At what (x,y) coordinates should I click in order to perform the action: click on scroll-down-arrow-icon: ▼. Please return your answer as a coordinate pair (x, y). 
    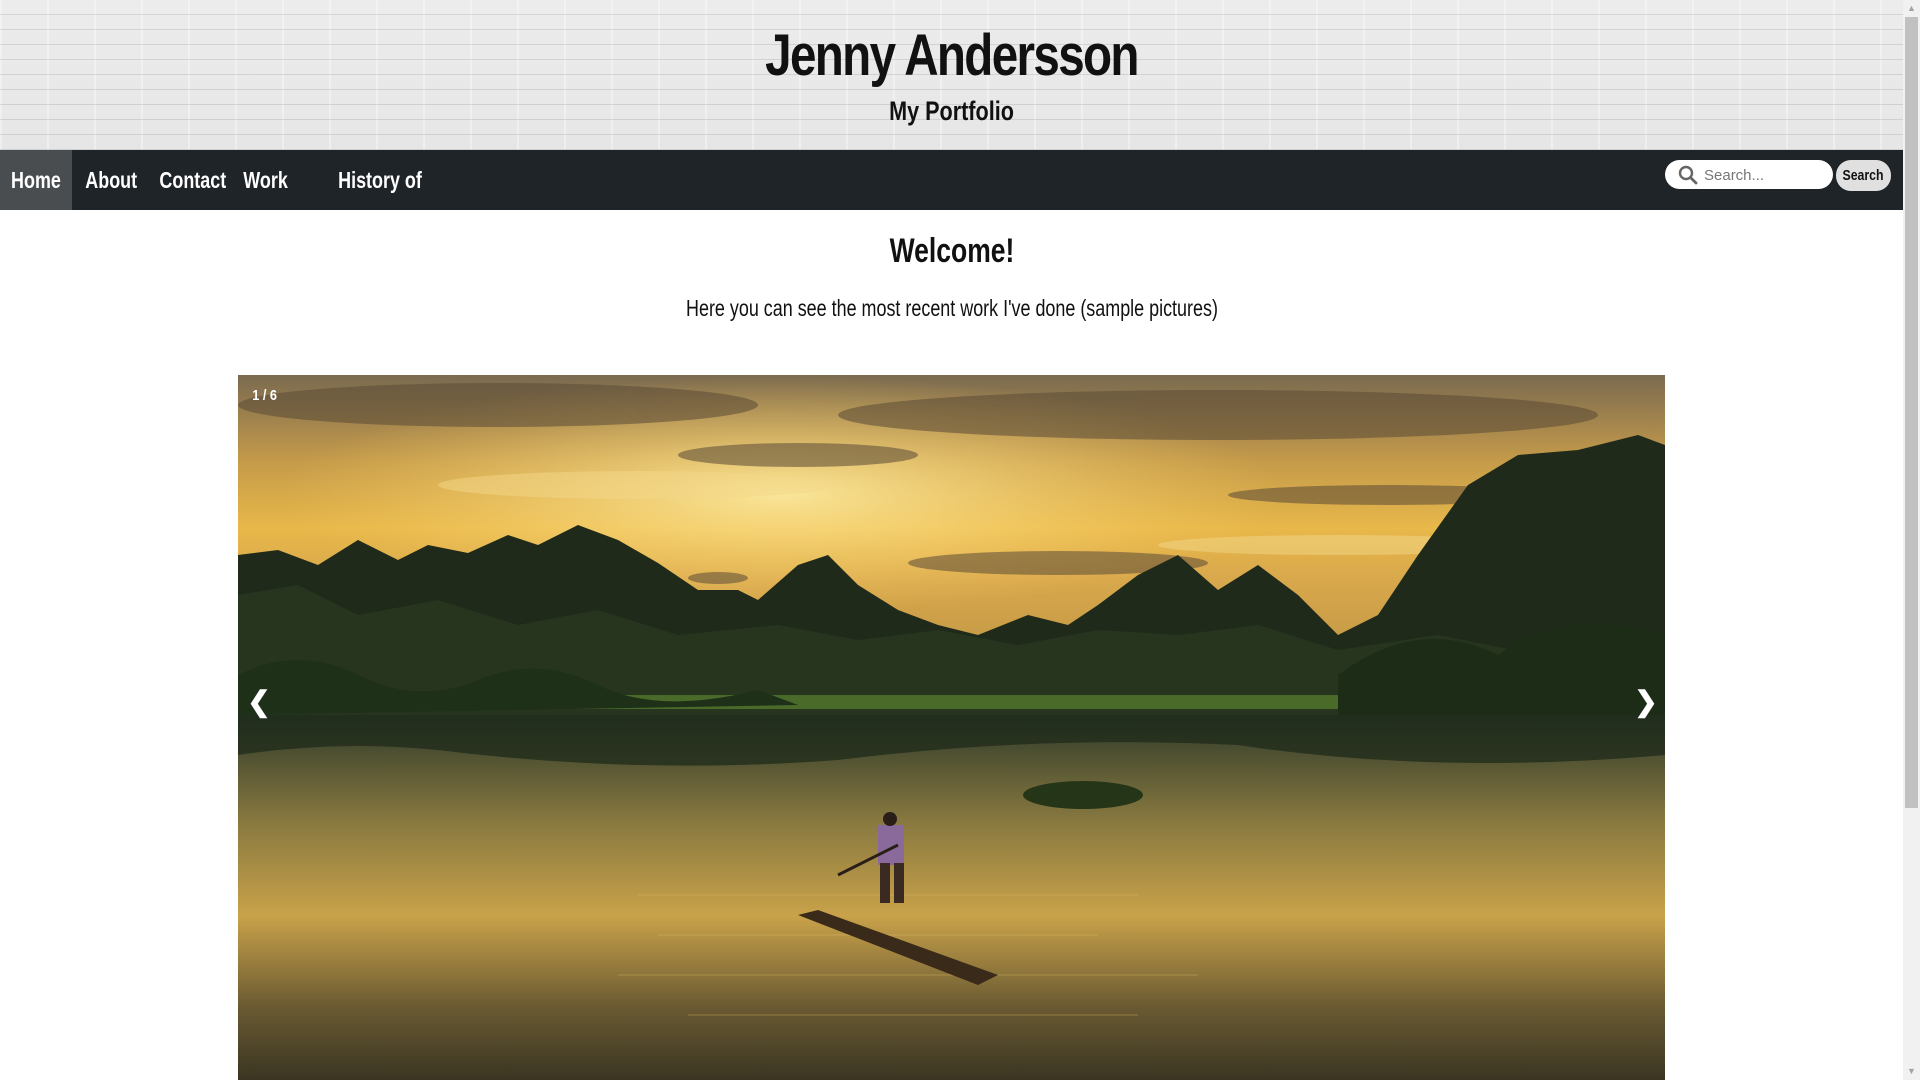
    Looking at the image, I should click on (1911, 1071).